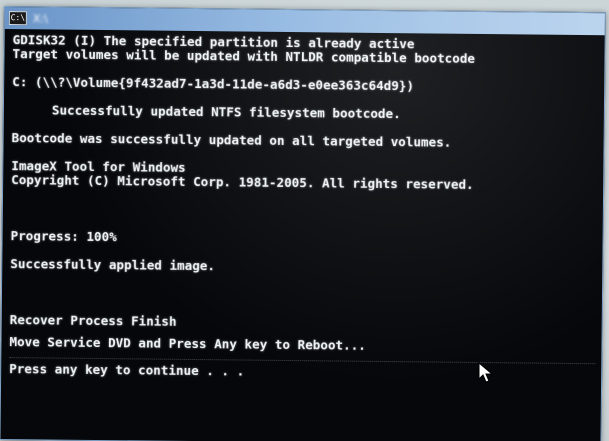 This screenshot has height=441, width=609. Describe the element at coordinates (486, 372) in the screenshot. I see `mouse-pointer-icon` at that location.